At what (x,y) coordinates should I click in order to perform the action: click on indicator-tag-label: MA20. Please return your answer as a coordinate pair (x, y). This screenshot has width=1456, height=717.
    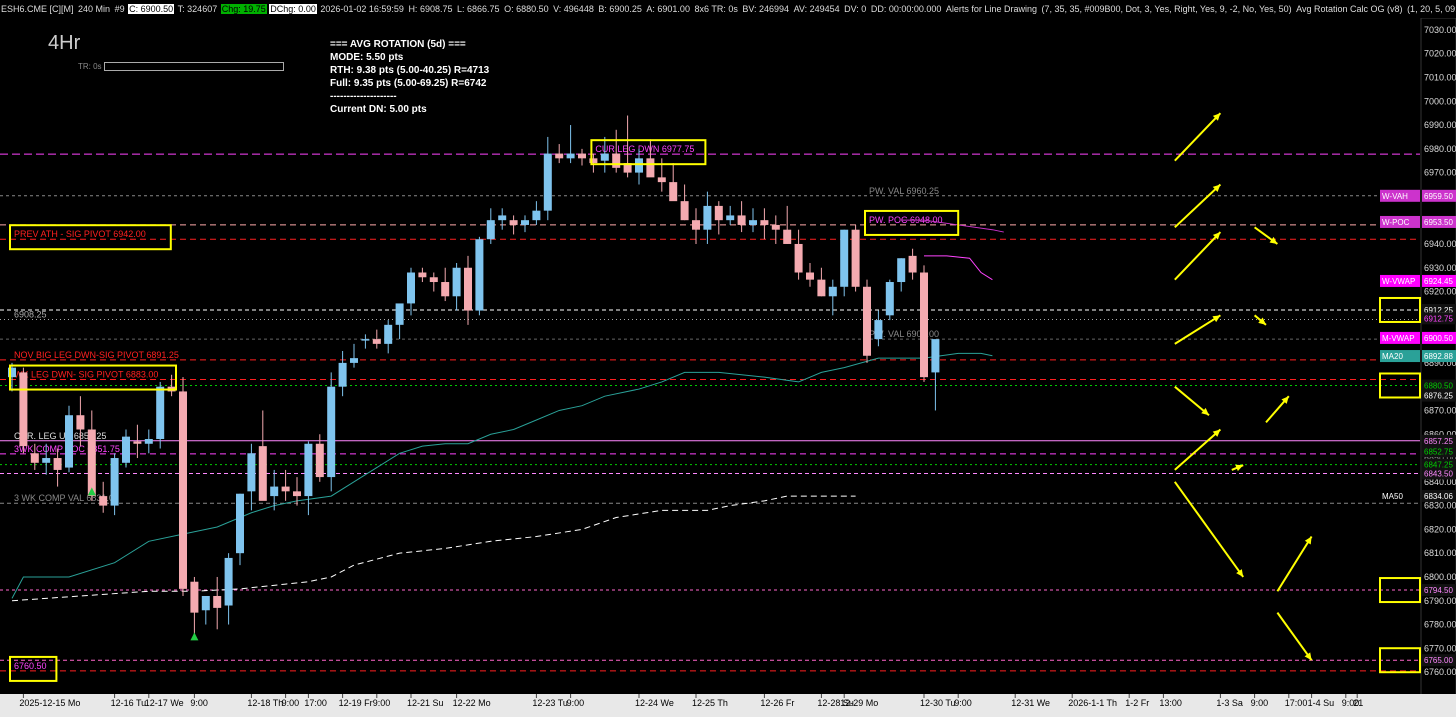
    Looking at the image, I should click on (1392, 356).